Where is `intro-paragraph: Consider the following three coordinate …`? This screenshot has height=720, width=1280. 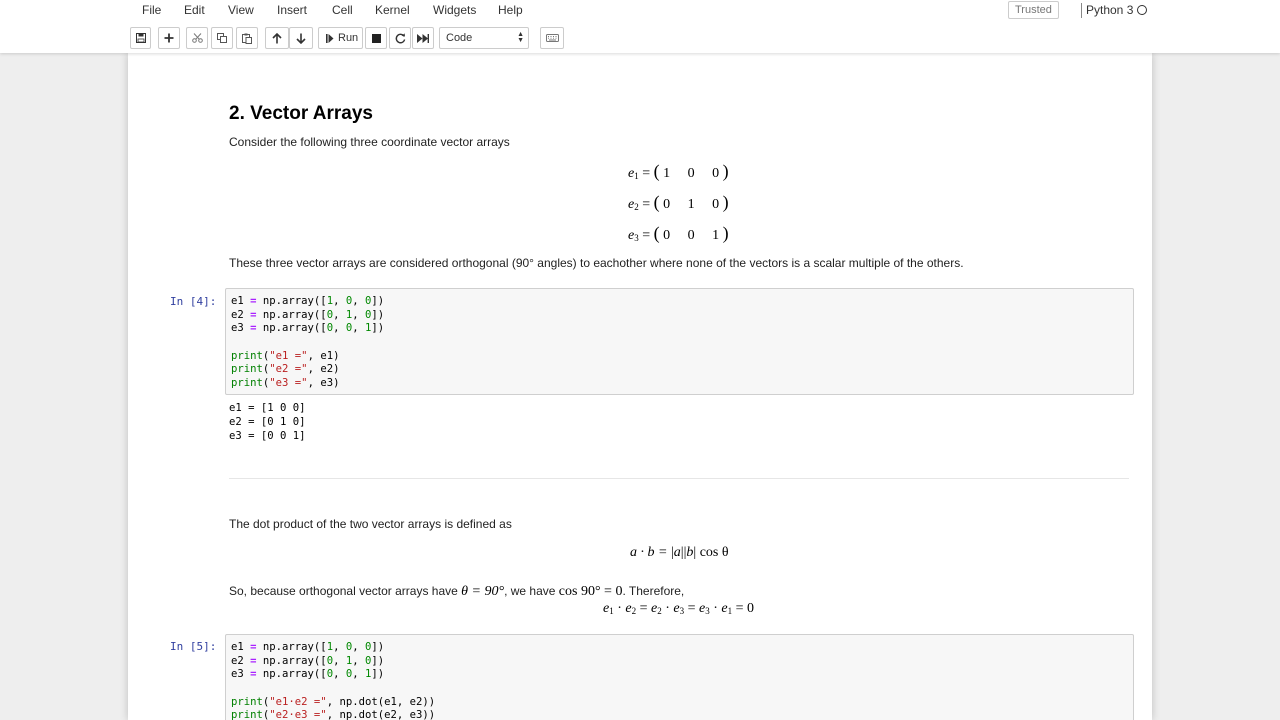 intro-paragraph: Consider the following three coordinate … is located at coordinates (369, 142).